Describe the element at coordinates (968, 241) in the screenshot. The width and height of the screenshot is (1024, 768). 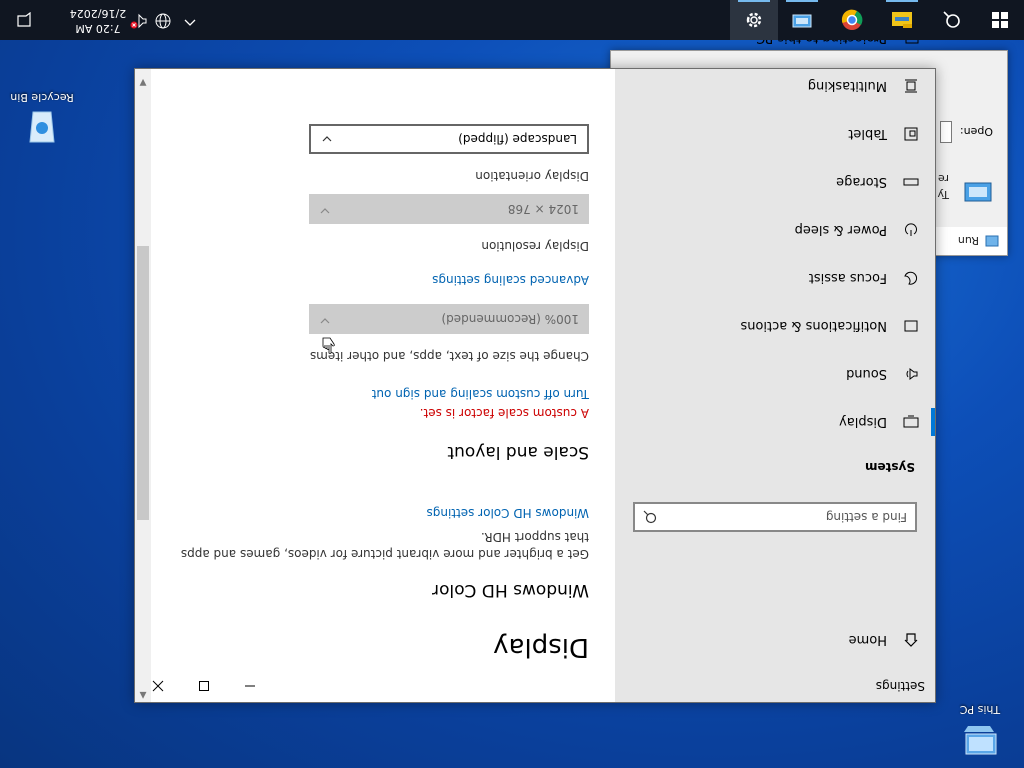
I see `run-title: Run` at that location.